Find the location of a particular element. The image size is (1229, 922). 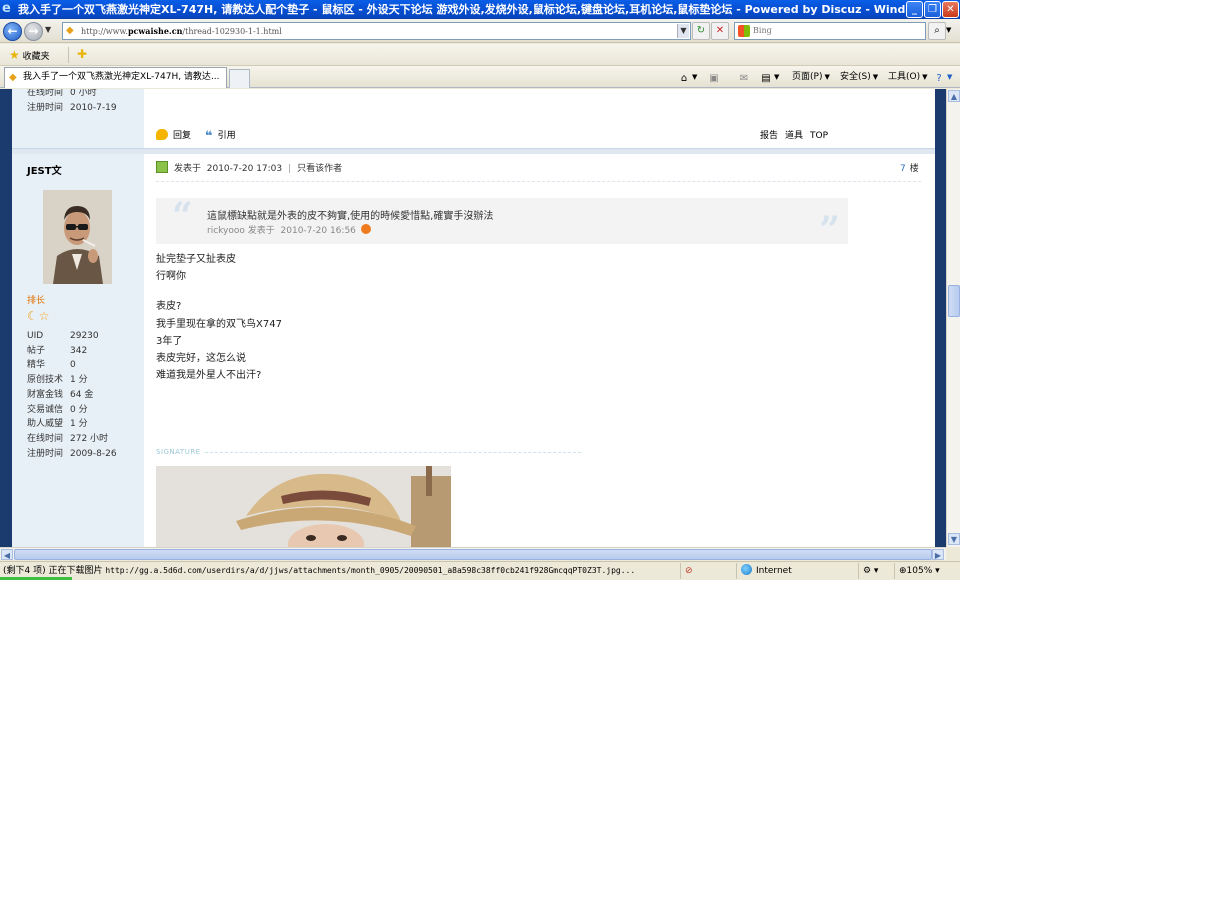

search-field: Bing is located at coordinates (830, 31).